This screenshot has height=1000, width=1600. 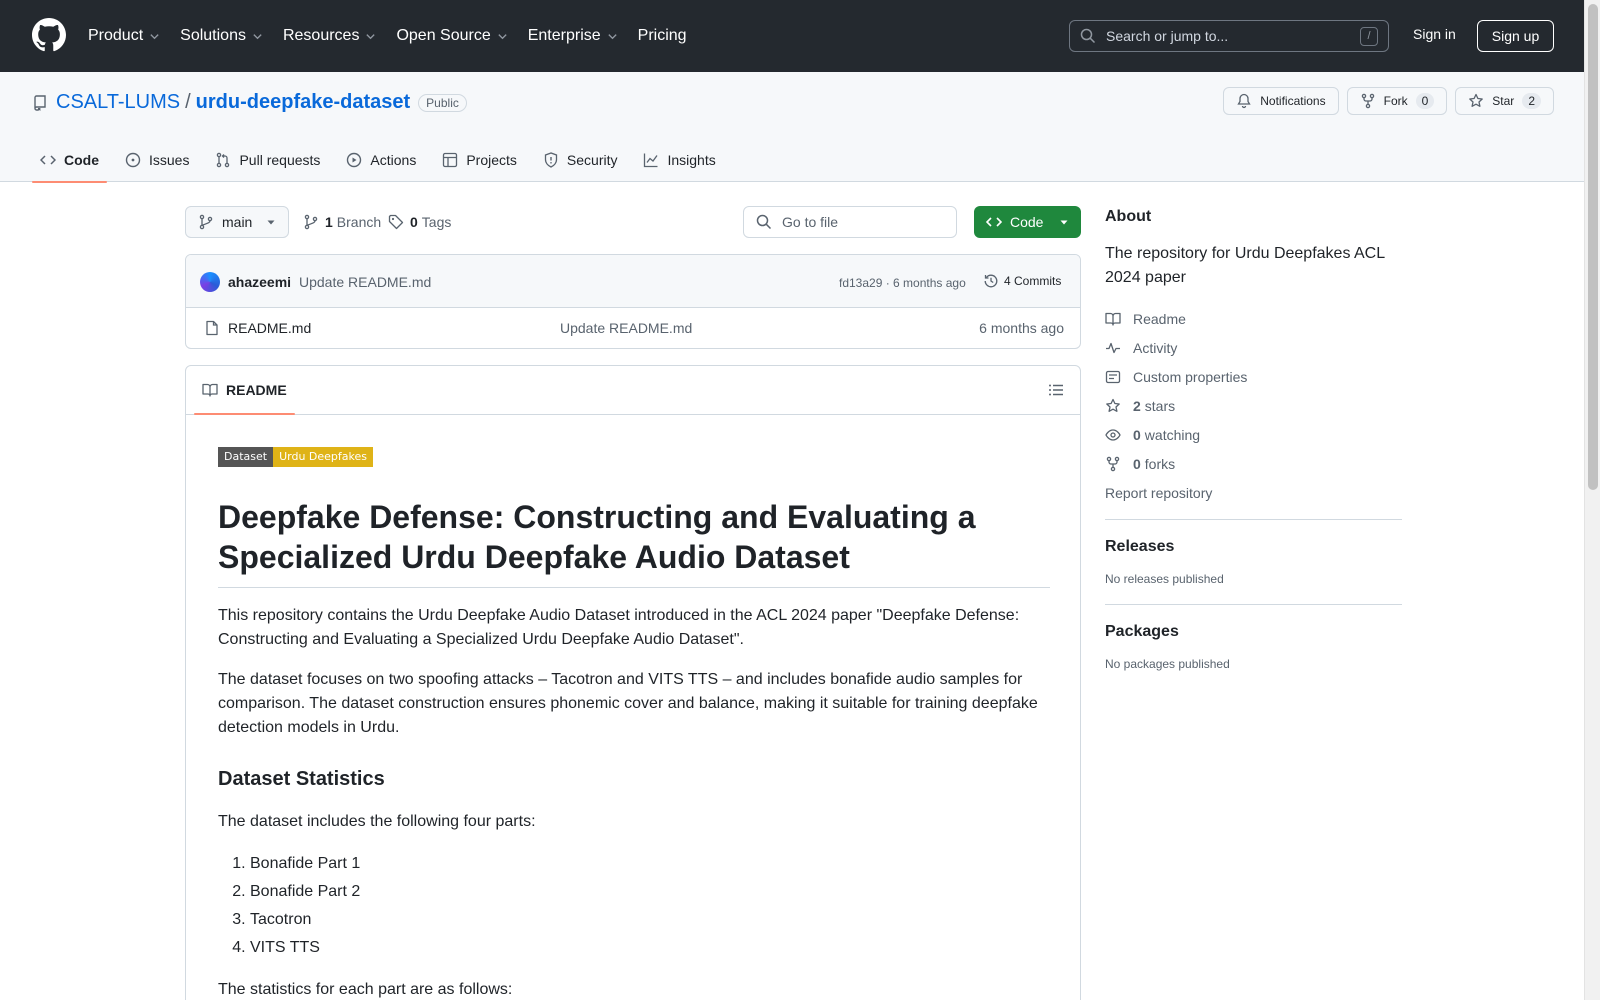 What do you see at coordinates (1155, 347) in the screenshot?
I see `activity-link-label: Activity` at bounding box center [1155, 347].